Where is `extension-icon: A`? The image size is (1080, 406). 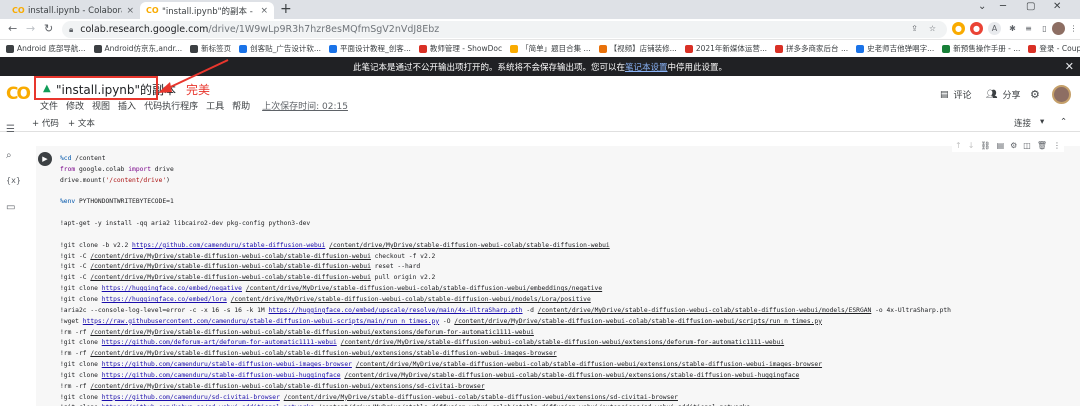 extension-icon: A is located at coordinates (994, 28).